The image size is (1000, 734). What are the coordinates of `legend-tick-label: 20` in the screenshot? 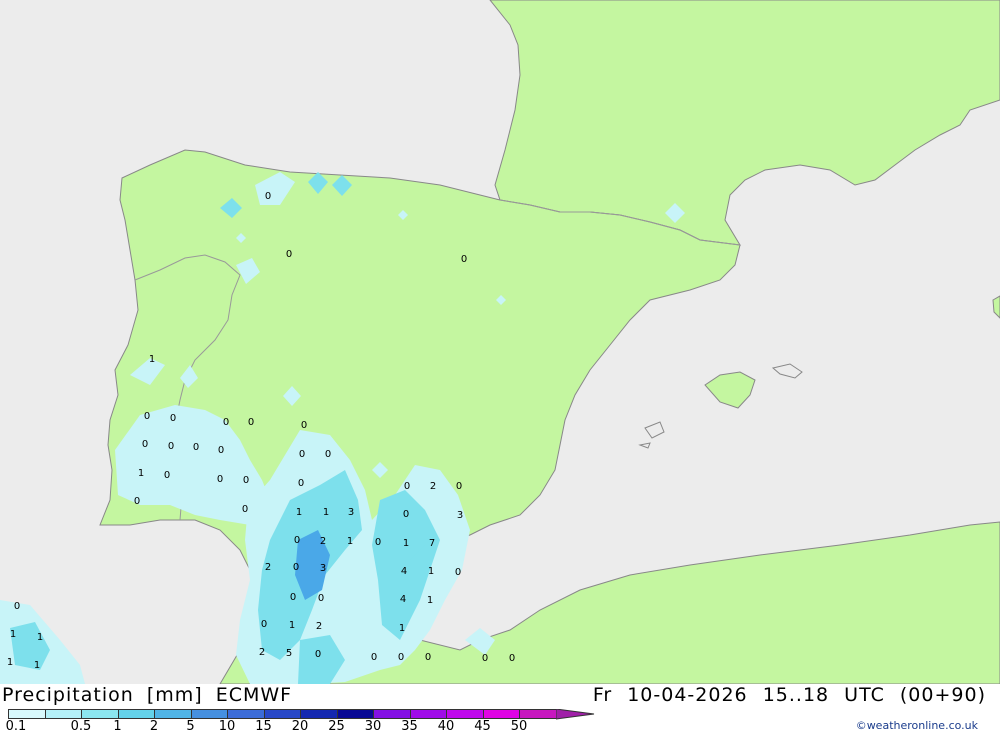 It's located at (300, 726).